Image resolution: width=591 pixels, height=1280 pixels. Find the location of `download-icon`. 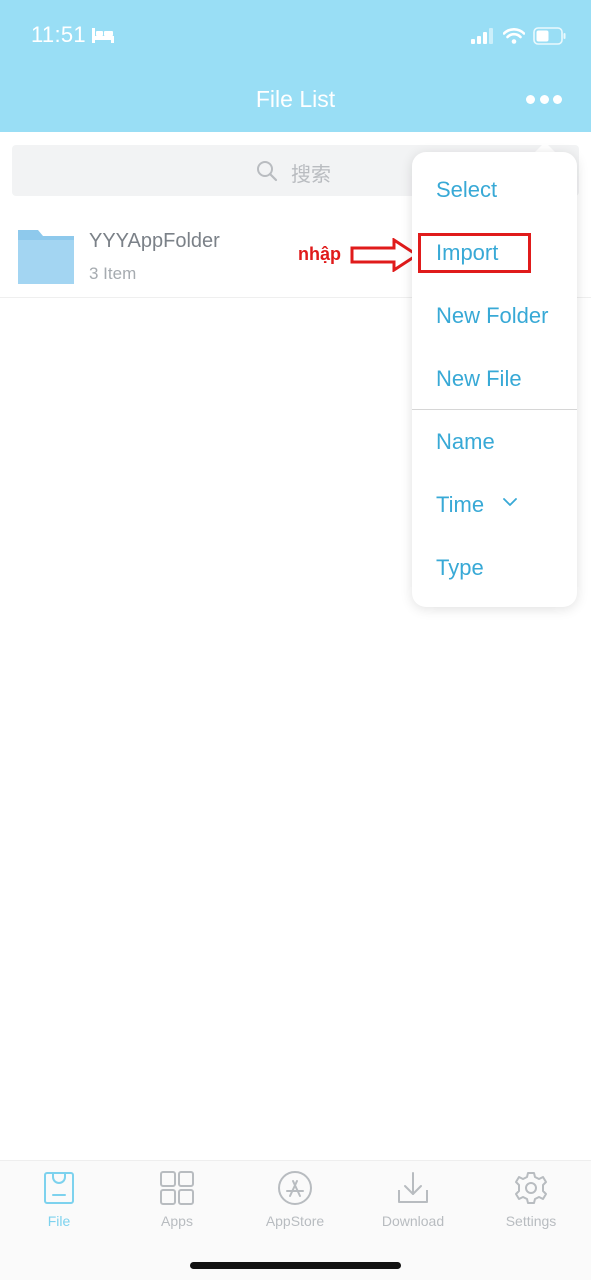

download-icon is located at coordinates (413, 1187).